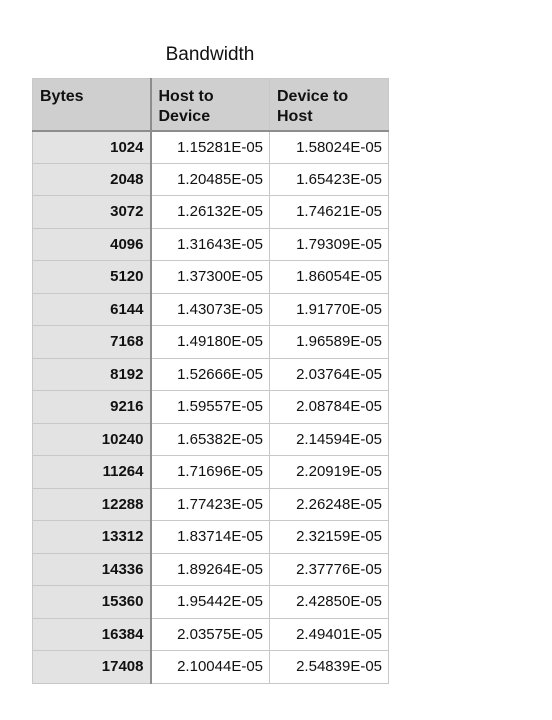  I want to click on cell-device-to-host: 1.58024E-05, so click(329, 147).